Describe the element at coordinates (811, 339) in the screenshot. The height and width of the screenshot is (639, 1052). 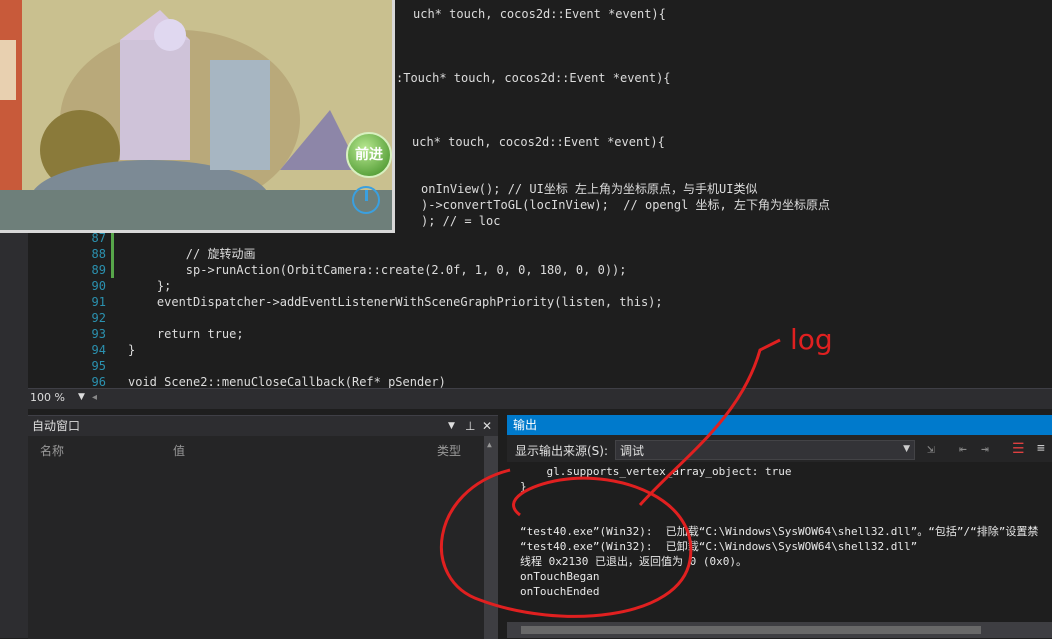
I see `annotation-label: log` at that location.